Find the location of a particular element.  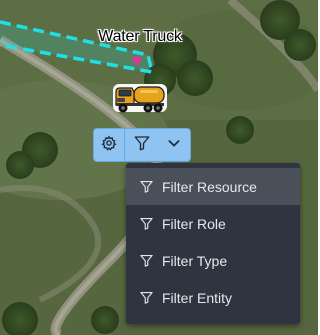

chevron-down-icon is located at coordinates (174, 145).